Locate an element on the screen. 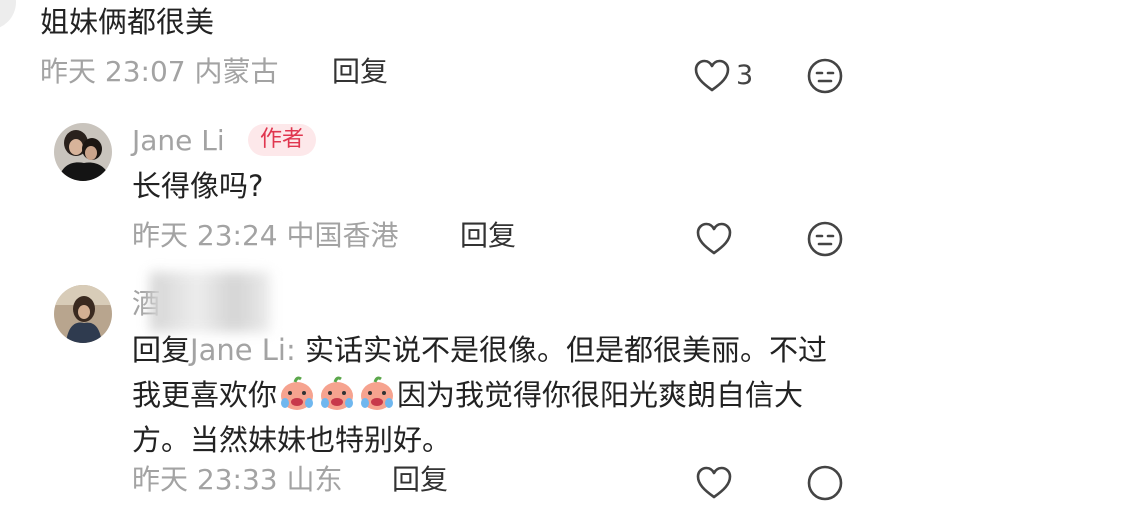 Image resolution: width=1135 pixels, height=507 pixels. comment-text: 姐妹俩都很美 is located at coordinates (127, 22).